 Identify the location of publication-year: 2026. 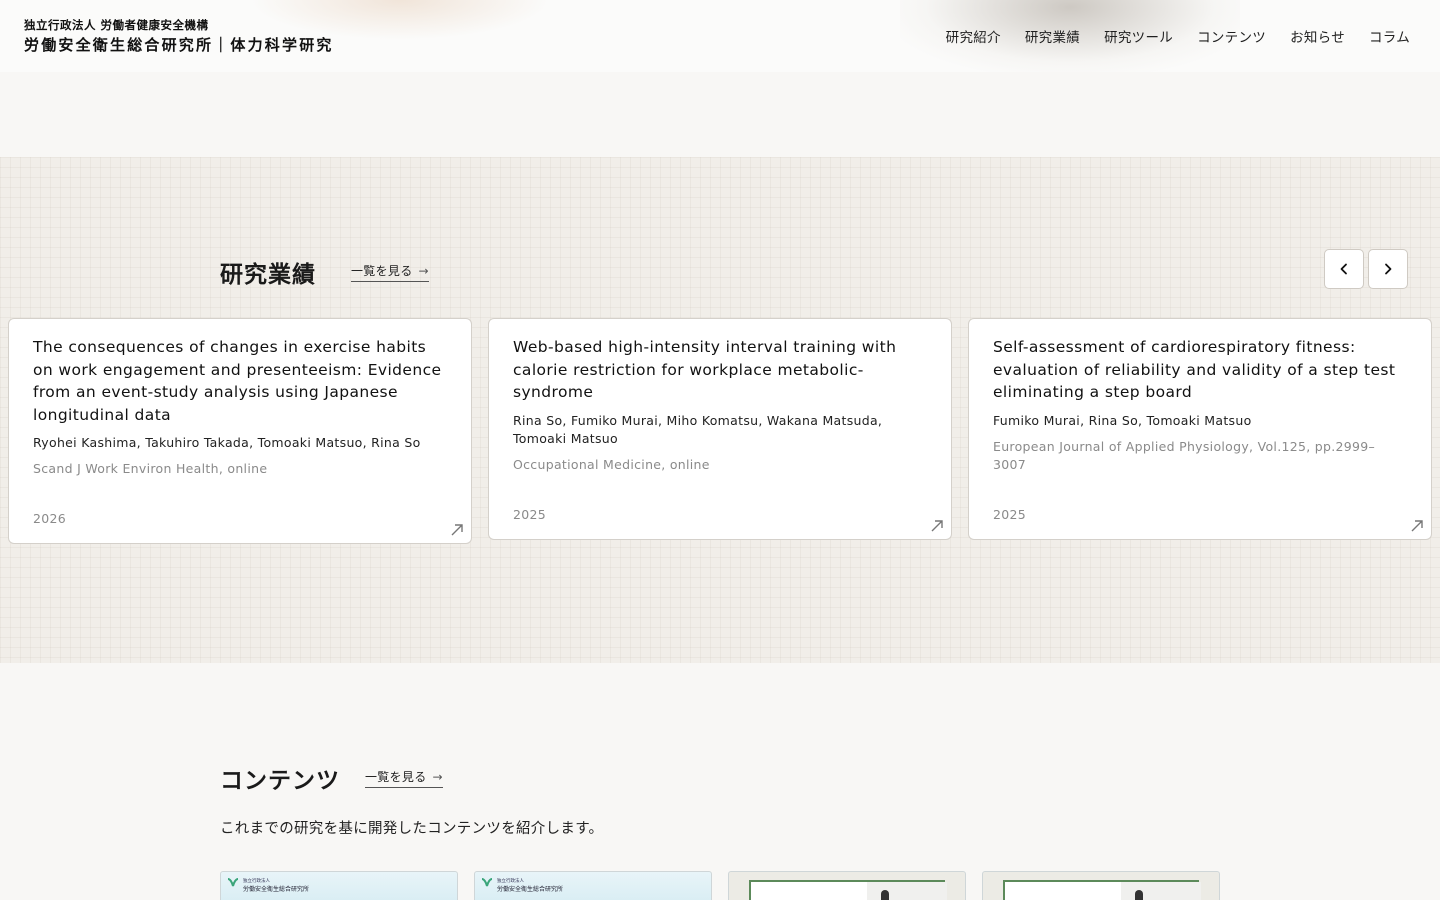
(50, 518).